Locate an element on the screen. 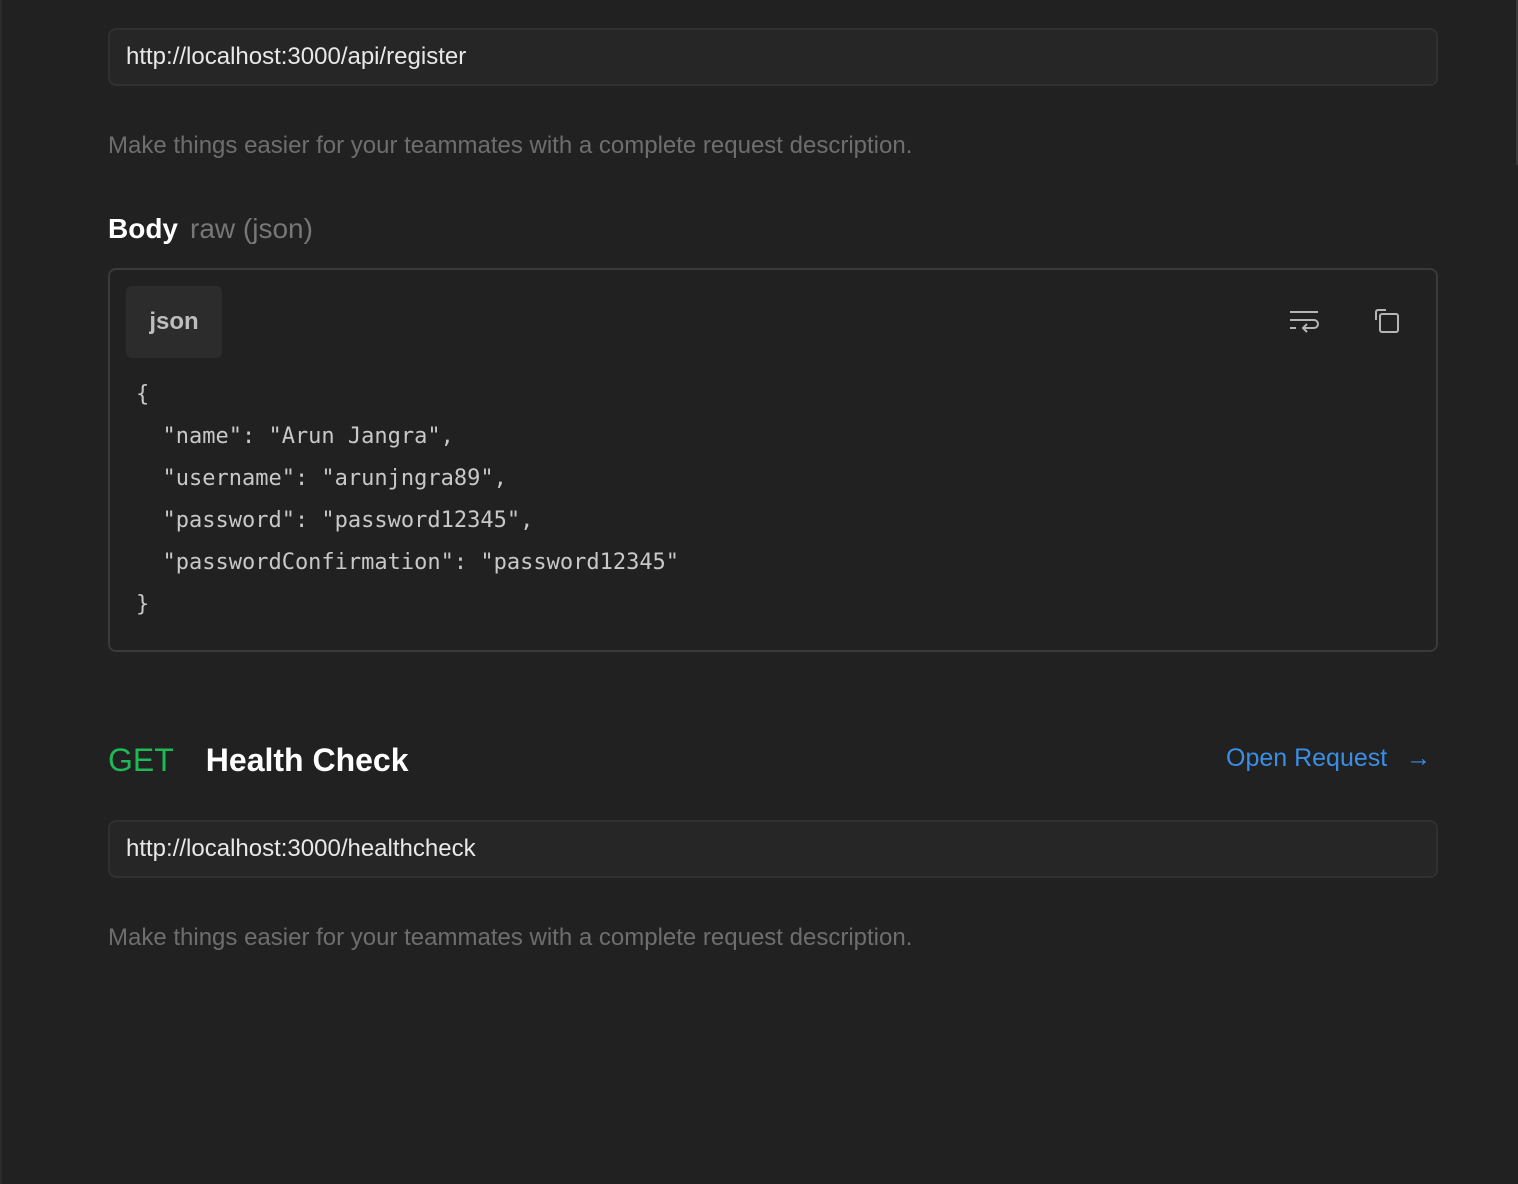 The height and width of the screenshot is (1184, 1518). body-heading: Body raw (json) is located at coordinates (210, 229).